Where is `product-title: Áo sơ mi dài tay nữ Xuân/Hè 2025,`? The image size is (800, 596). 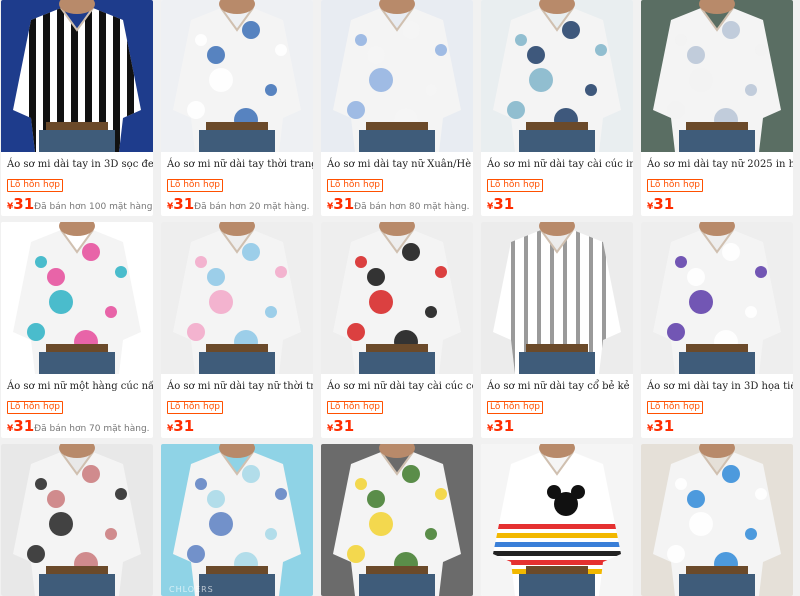
product-title: Áo sơ mi dài tay nữ Xuân/Hè 2025, is located at coordinates (397, 162).